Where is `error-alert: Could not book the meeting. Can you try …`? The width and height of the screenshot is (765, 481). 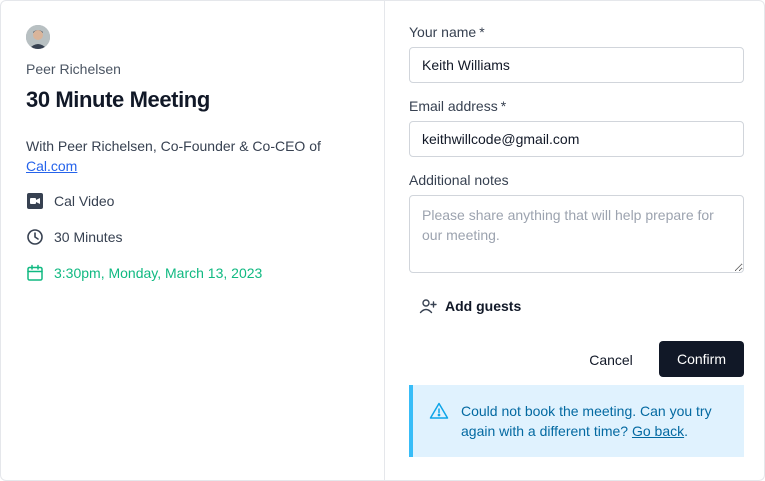
error-alert: Could not book the meeting. Can you try … is located at coordinates (576, 421).